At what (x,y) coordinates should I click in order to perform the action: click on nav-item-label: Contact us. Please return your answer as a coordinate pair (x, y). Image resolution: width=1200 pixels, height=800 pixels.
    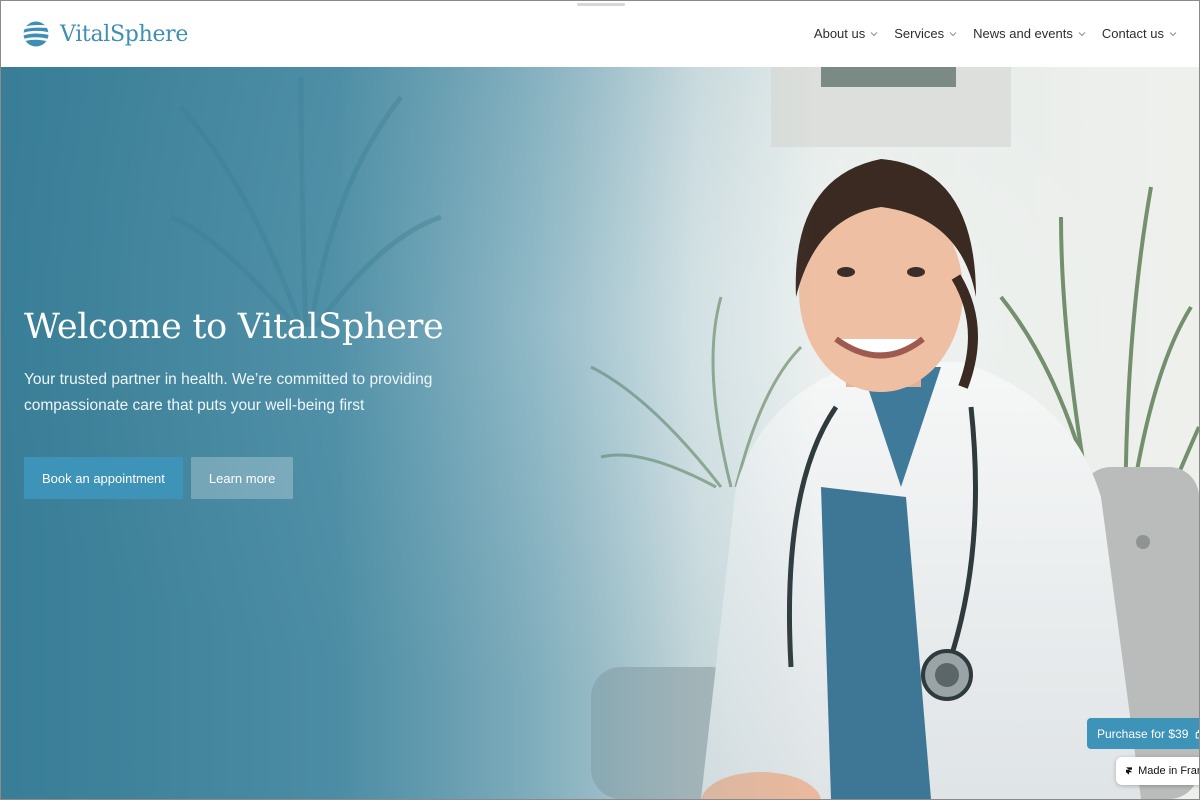
    Looking at the image, I should click on (1132, 33).